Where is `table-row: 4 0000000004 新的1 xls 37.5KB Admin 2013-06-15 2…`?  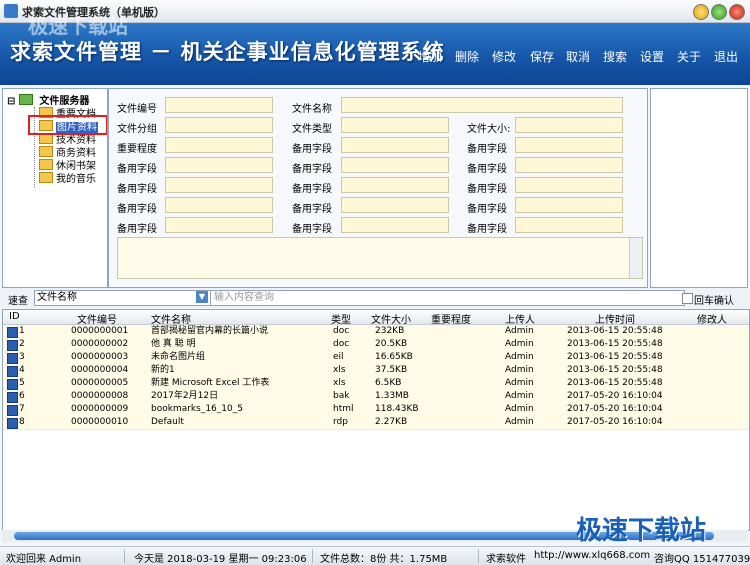
table-row: 4 0000000004 新的1 xls 37.5KB Admin 2013-06-15 2… is located at coordinates (376, 371).